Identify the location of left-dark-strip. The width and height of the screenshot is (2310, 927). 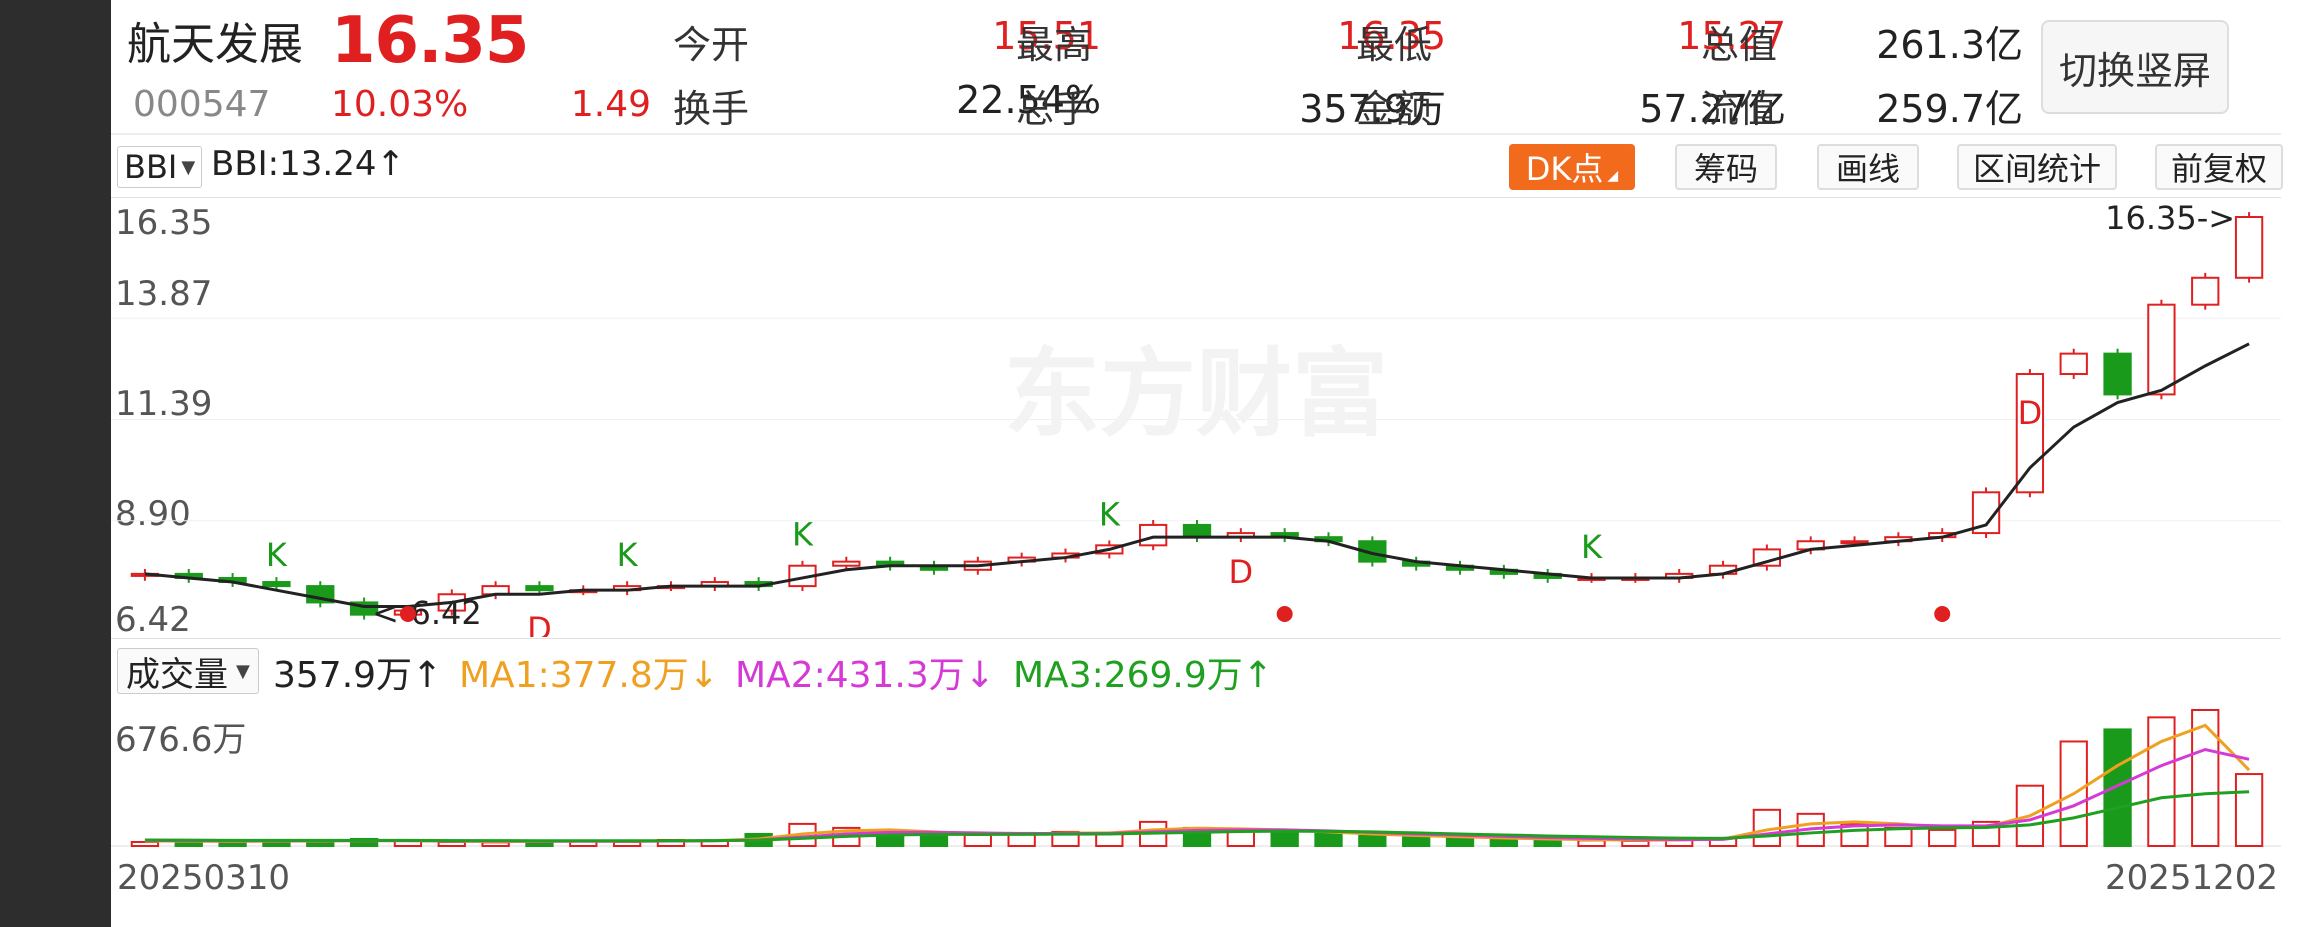
(55, 463).